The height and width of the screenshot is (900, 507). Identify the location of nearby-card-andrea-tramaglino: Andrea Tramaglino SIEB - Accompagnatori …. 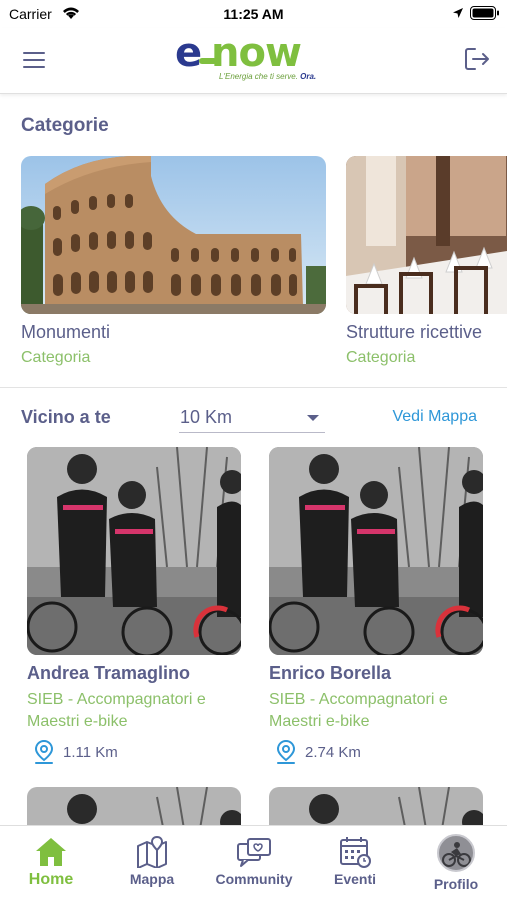
(134, 606).